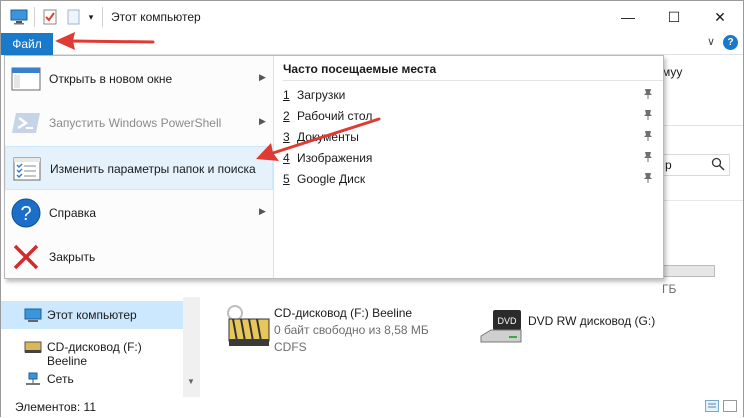 The width and height of the screenshot is (744, 418). What do you see at coordinates (91, 17) in the screenshot?
I see `customize-toolbar-icon: ▾` at bounding box center [91, 17].